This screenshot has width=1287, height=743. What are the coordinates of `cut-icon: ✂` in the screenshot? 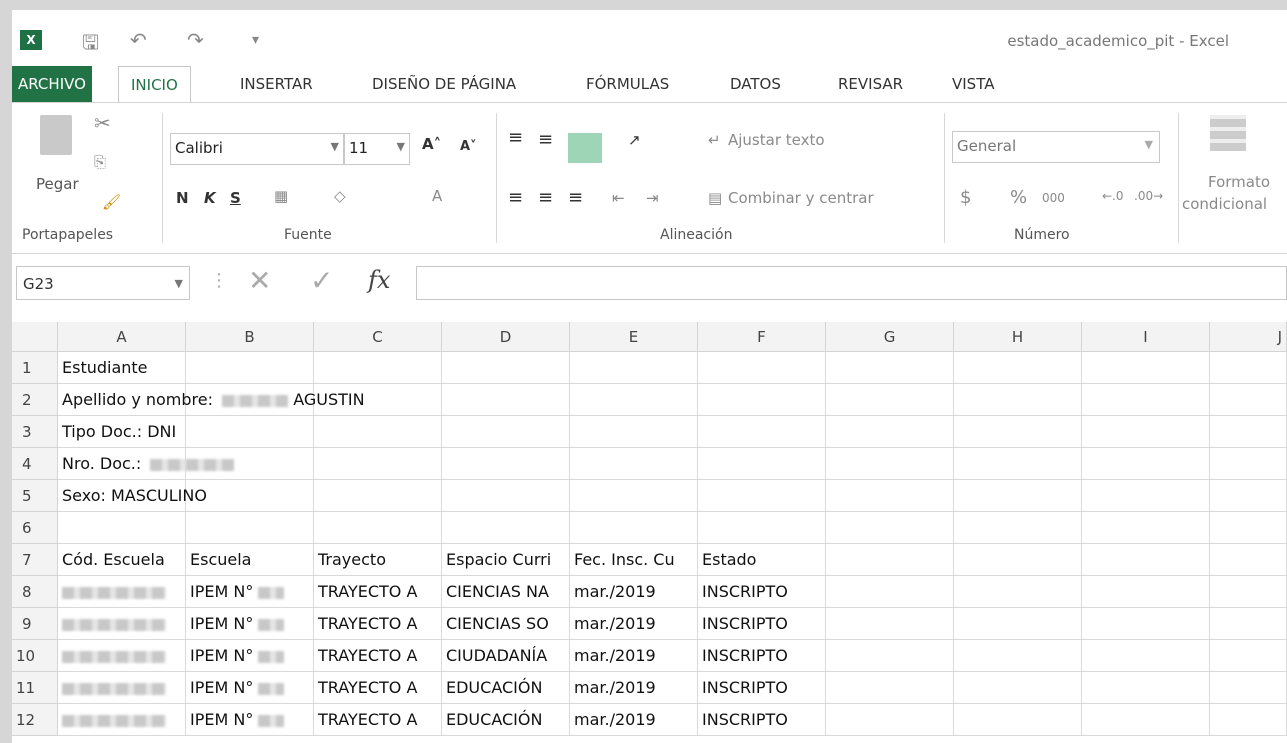 It's located at (102, 123).